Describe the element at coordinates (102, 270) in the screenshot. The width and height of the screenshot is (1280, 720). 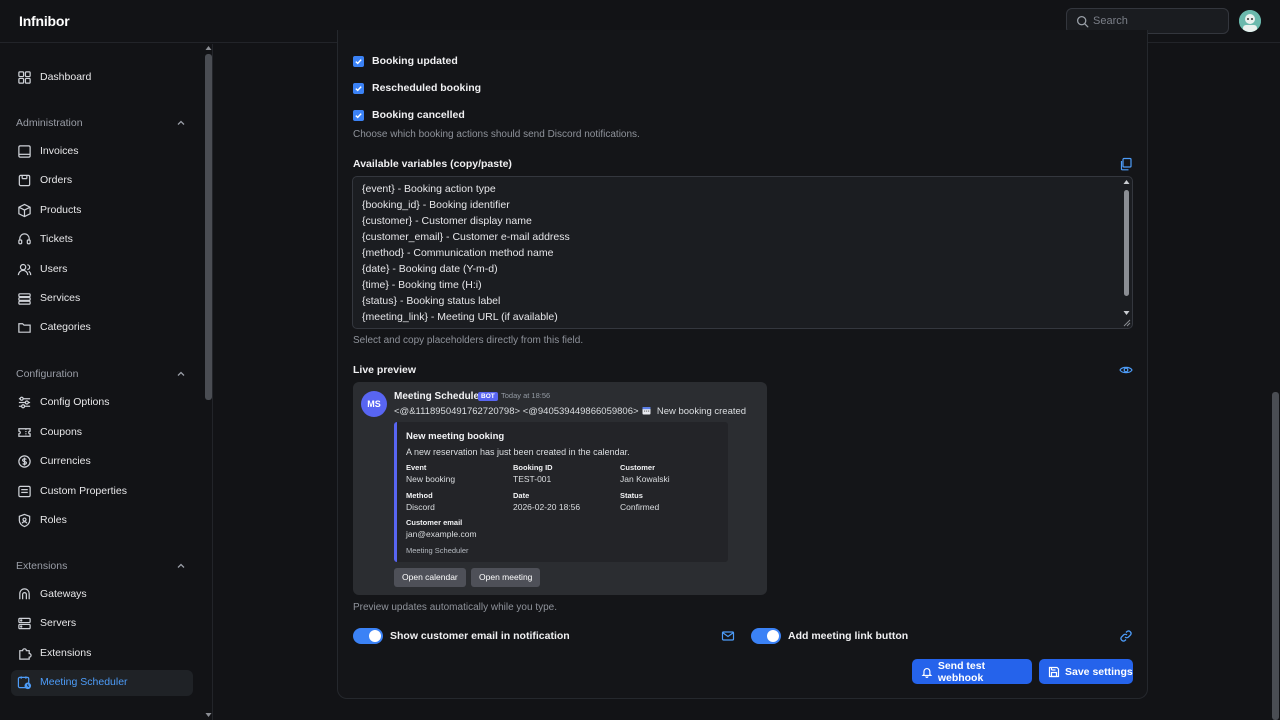
I see `sidebar-item-users: Users` at that location.